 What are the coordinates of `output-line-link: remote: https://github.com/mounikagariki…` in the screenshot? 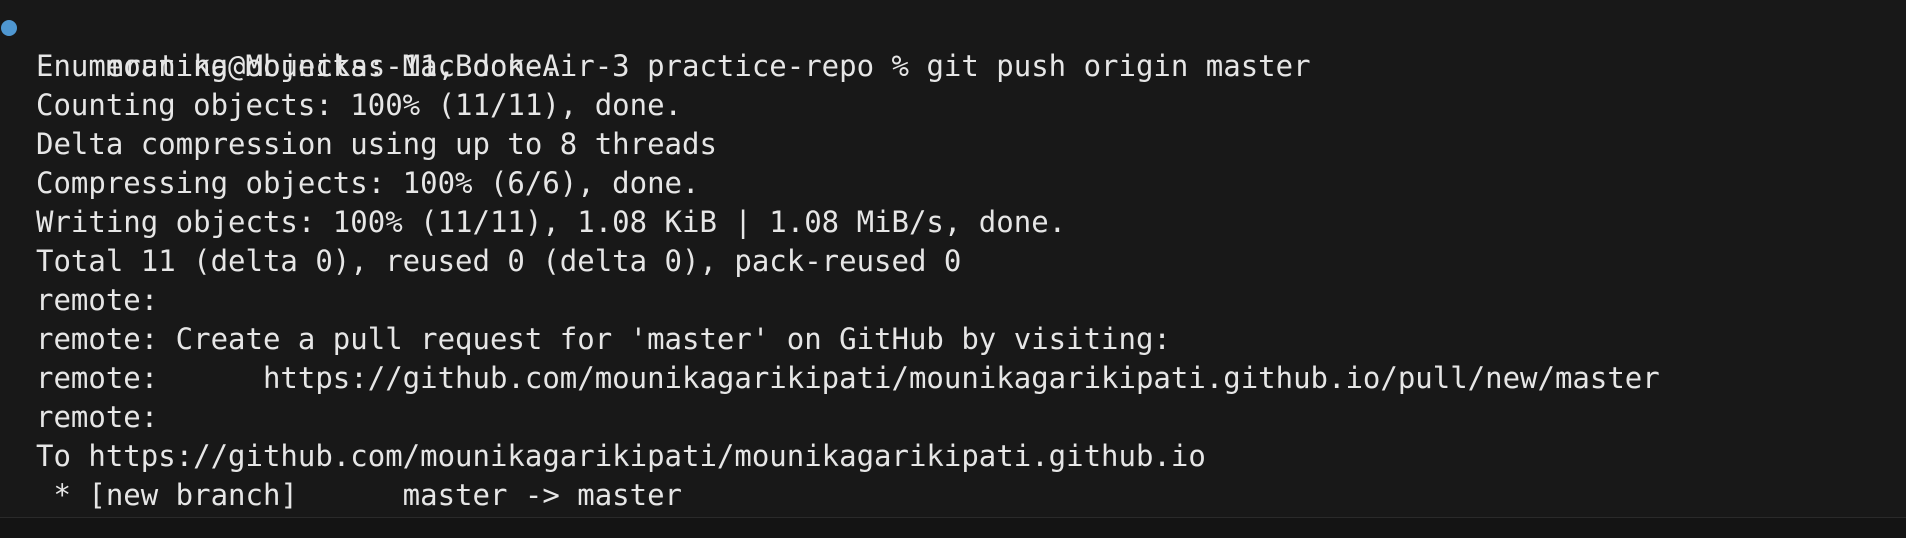 It's located at (953, 378).